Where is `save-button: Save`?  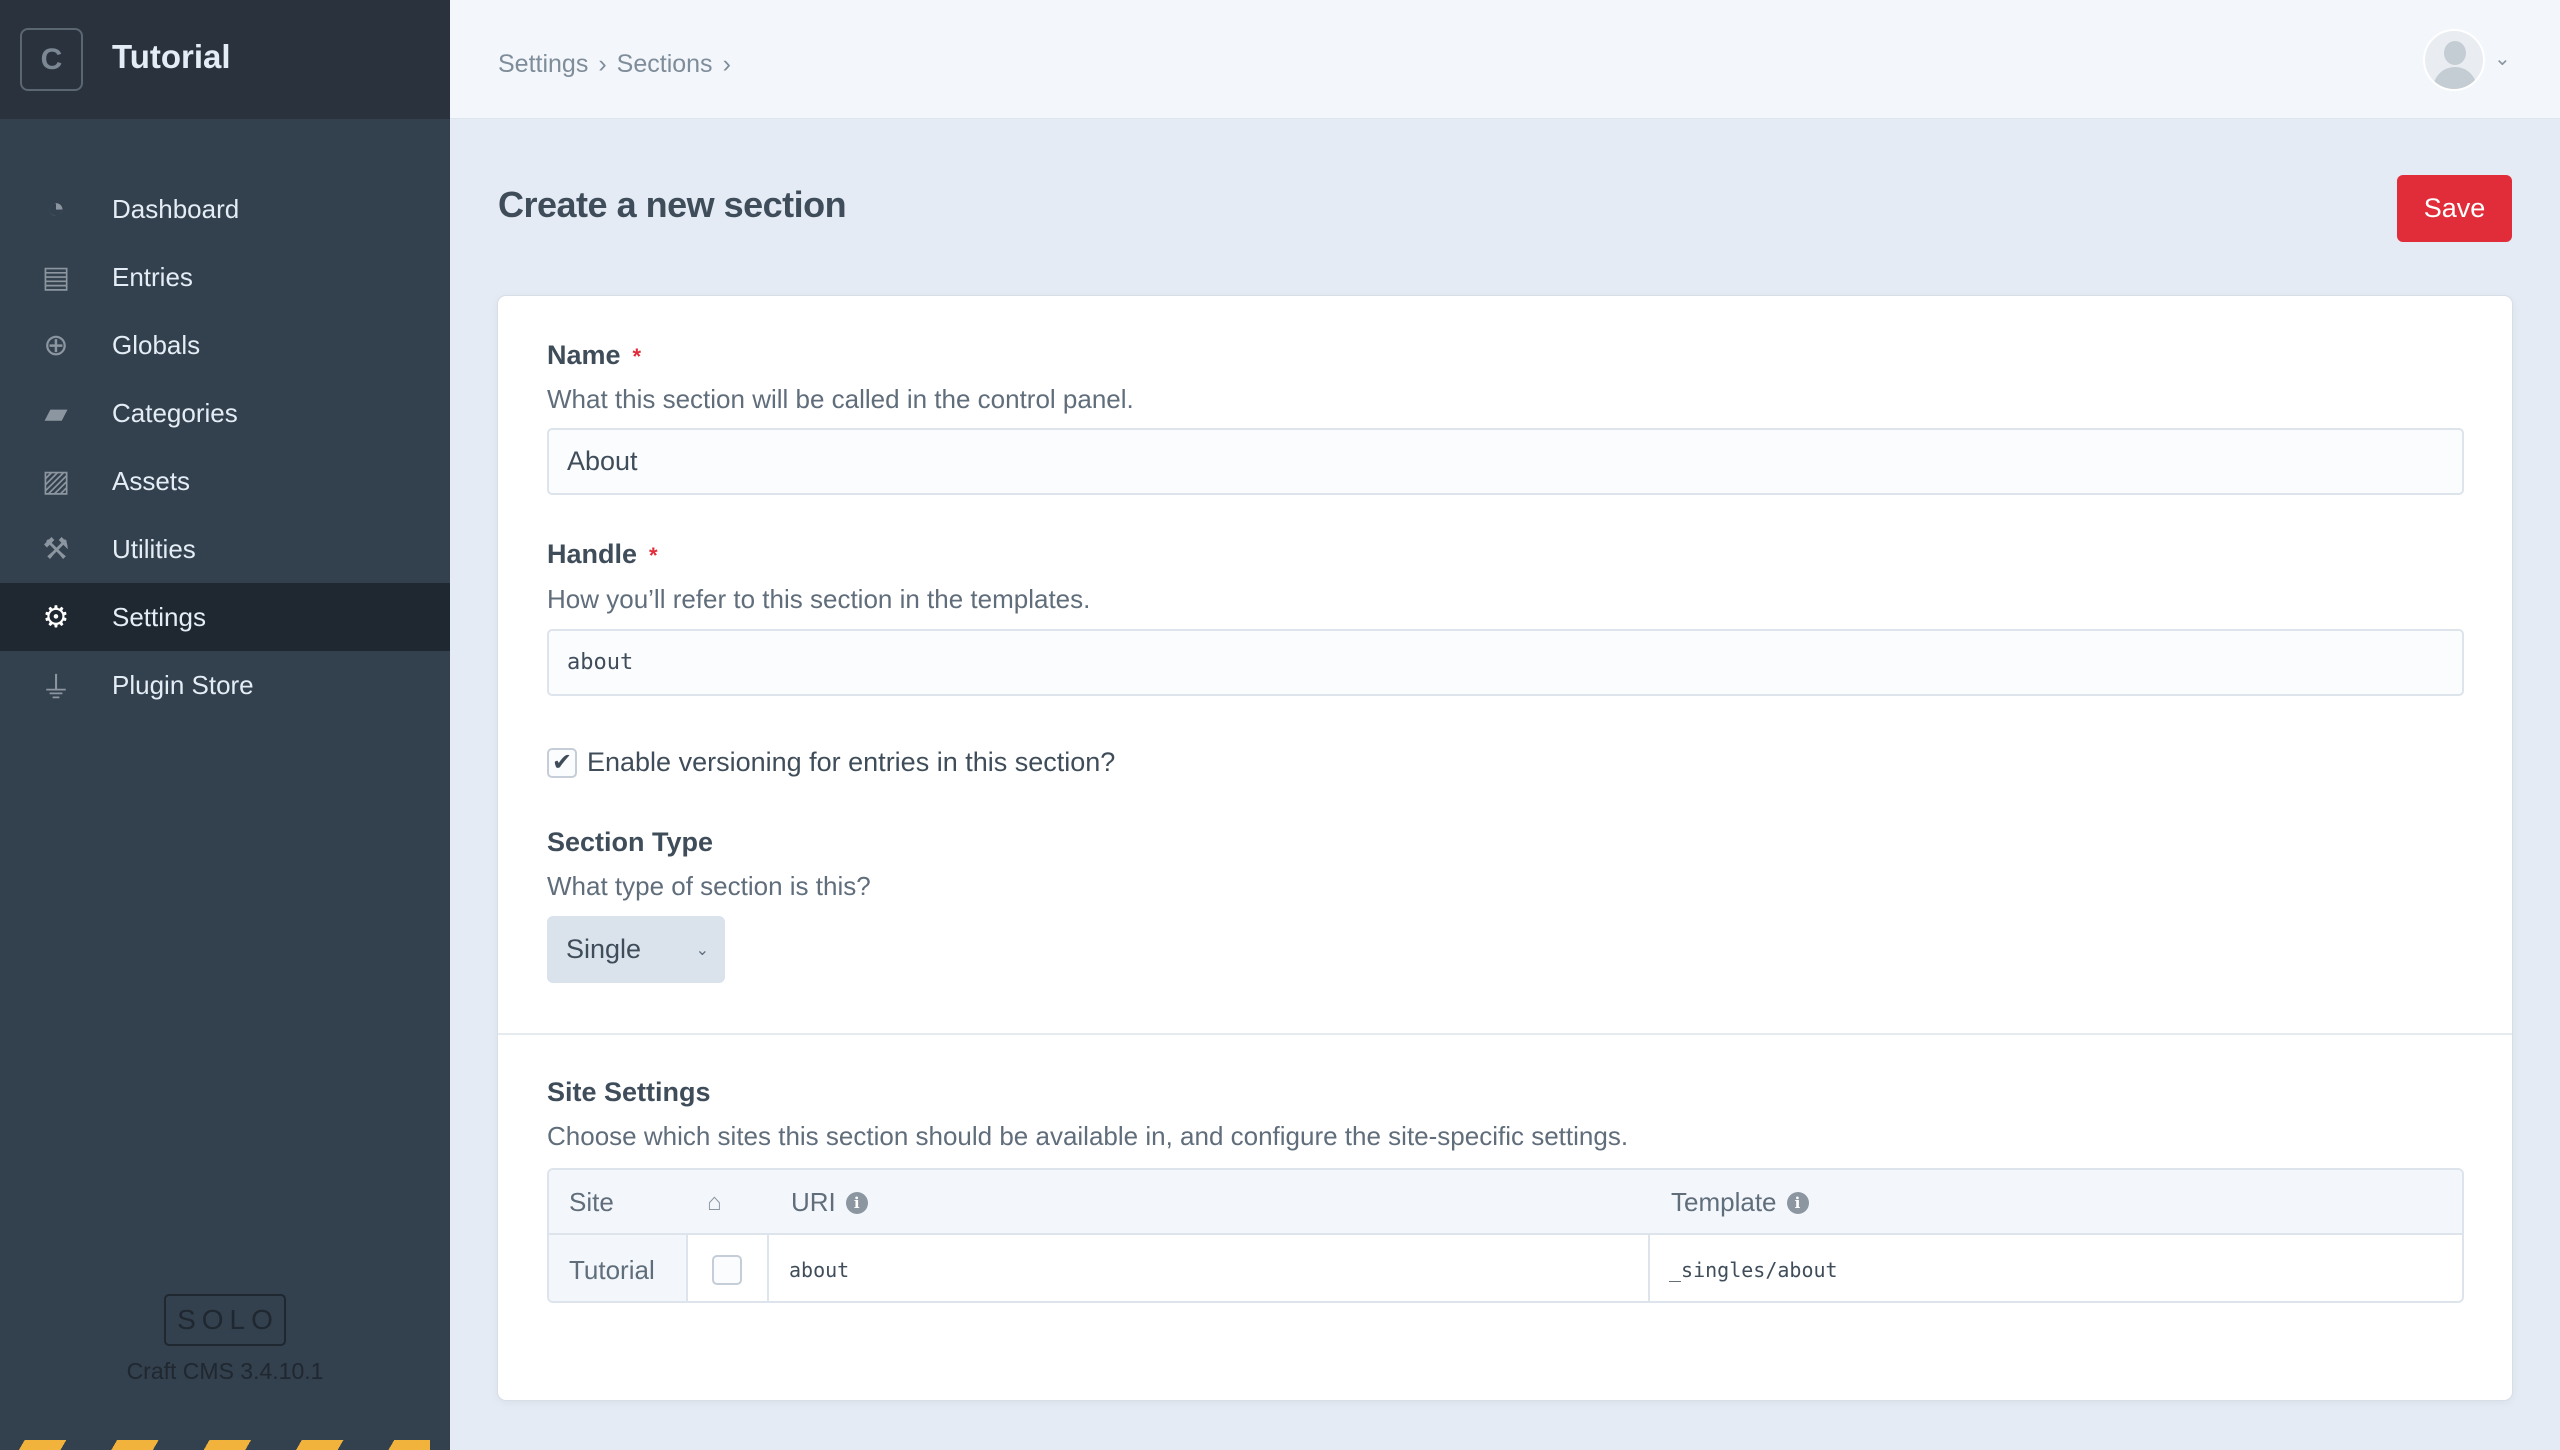 save-button: Save is located at coordinates (2454, 208).